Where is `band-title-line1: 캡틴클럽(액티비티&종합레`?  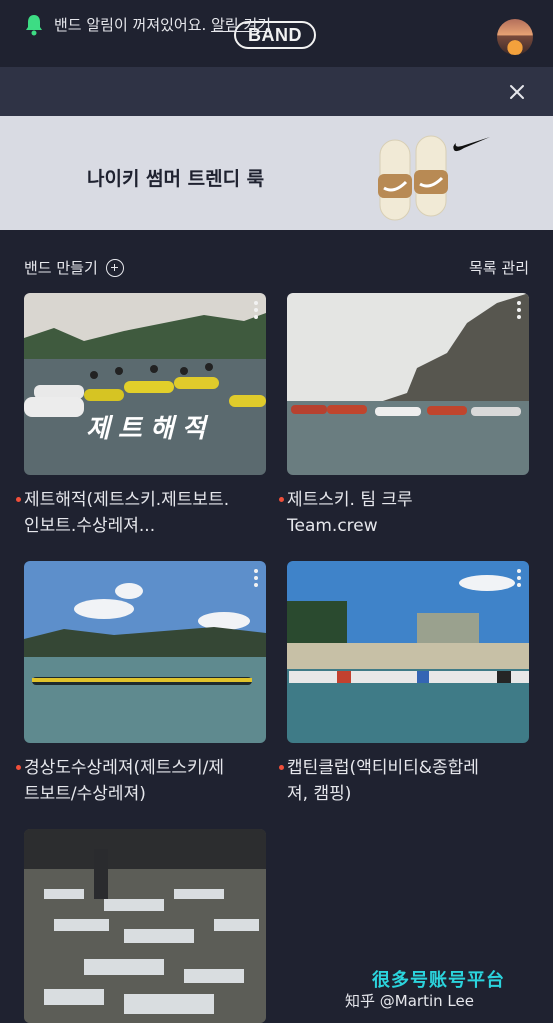
band-title-line1: 캡틴클럽(액티비티&종합레 is located at coordinates (383, 768).